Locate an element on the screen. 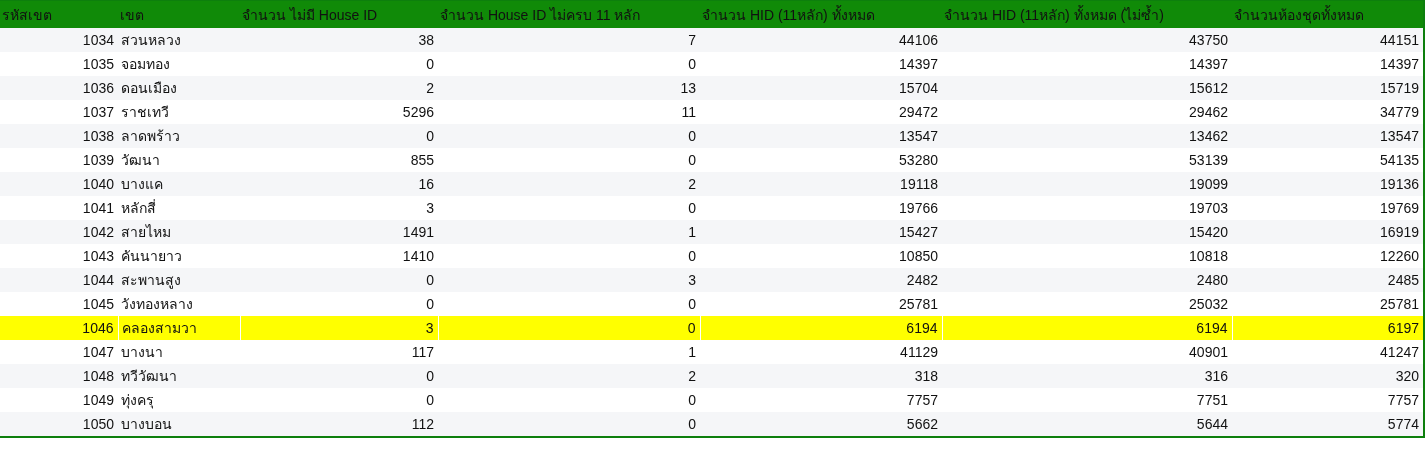 The width and height of the screenshot is (1427, 452). table-cell: 16919 is located at coordinates (1328, 232).